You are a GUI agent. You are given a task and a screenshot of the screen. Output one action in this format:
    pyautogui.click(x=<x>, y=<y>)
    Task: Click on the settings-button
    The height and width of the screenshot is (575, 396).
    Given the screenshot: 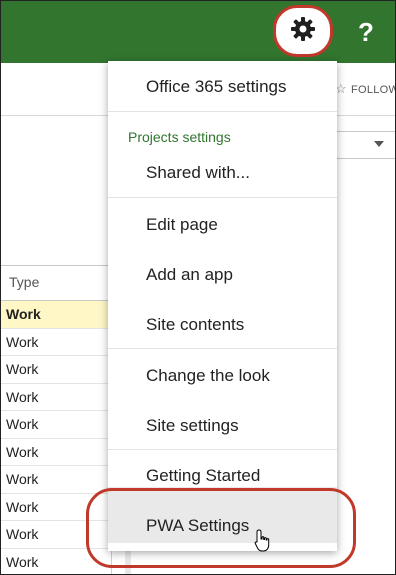 What is the action you would take?
    pyautogui.click(x=303, y=31)
    